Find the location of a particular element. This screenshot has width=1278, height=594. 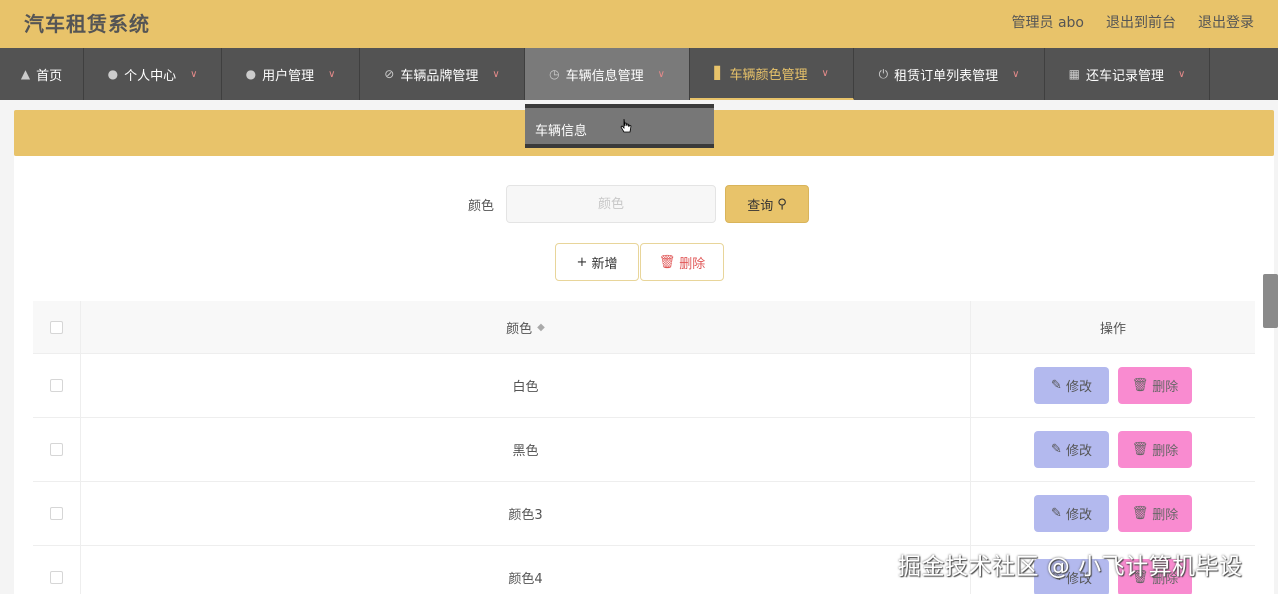

nav-label: 车辆信息管理 is located at coordinates (604, 76).